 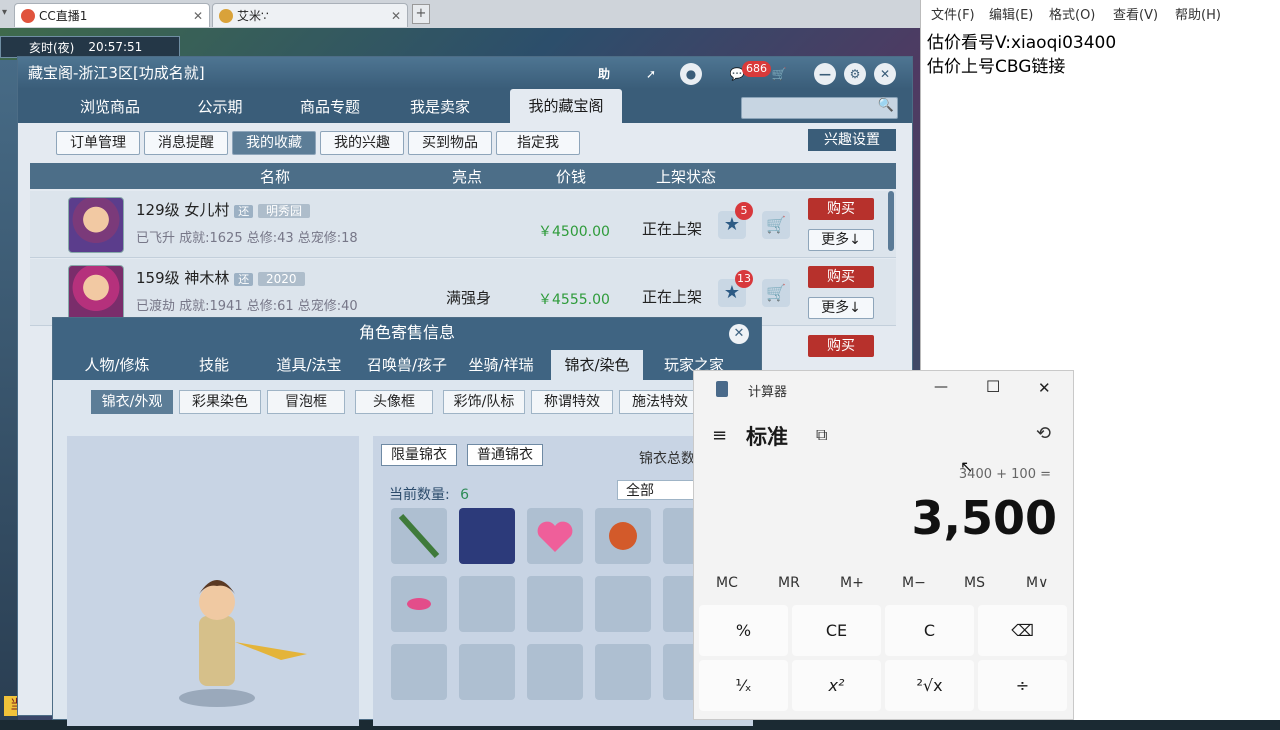 What do you see at coordinates (727, 583) in the screenshot?
I see `memory-clear-button: MC` at bounding box center [727, 583].